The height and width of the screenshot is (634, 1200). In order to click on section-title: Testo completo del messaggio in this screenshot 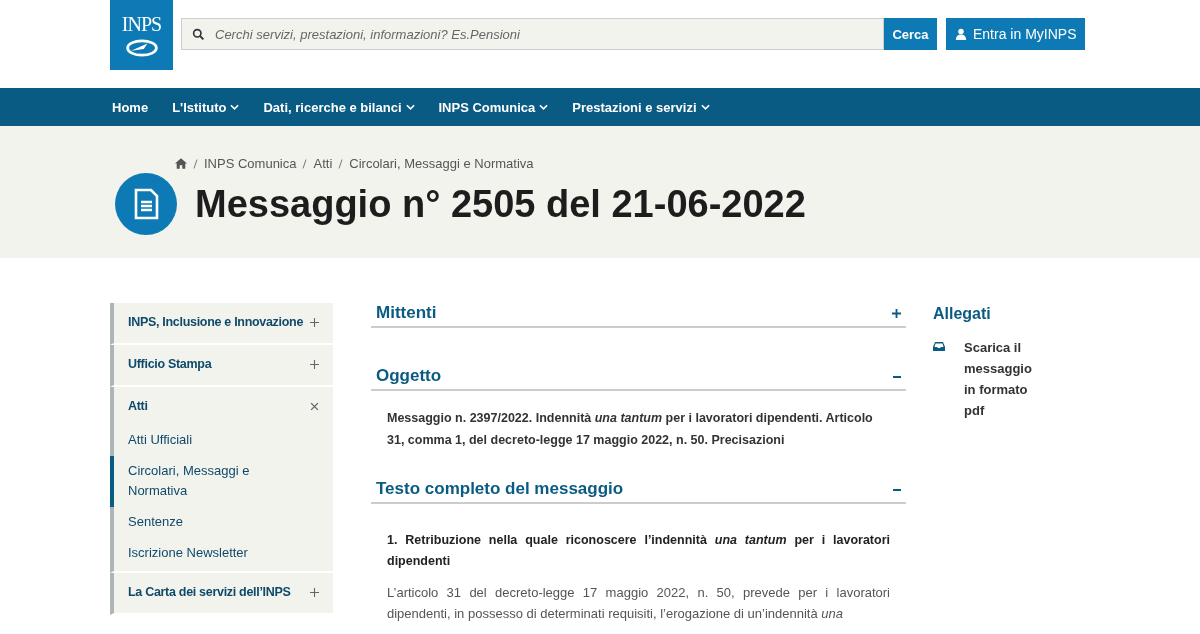, I will do `click(500, 489)`.